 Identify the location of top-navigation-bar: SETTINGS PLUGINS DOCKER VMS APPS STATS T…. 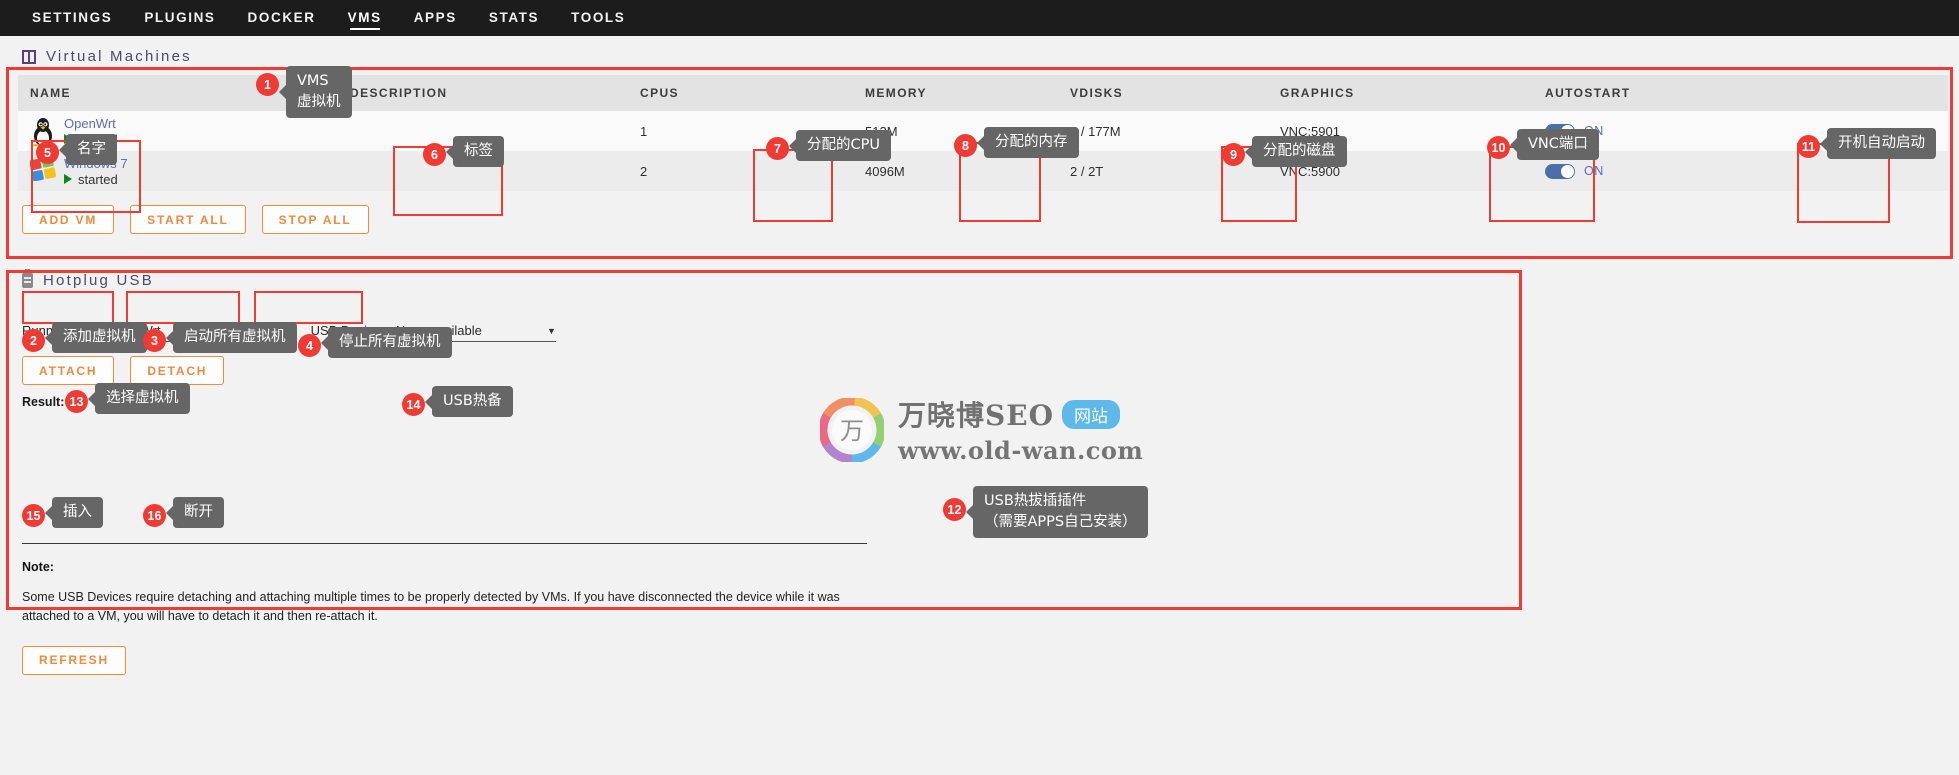
(979, 18).